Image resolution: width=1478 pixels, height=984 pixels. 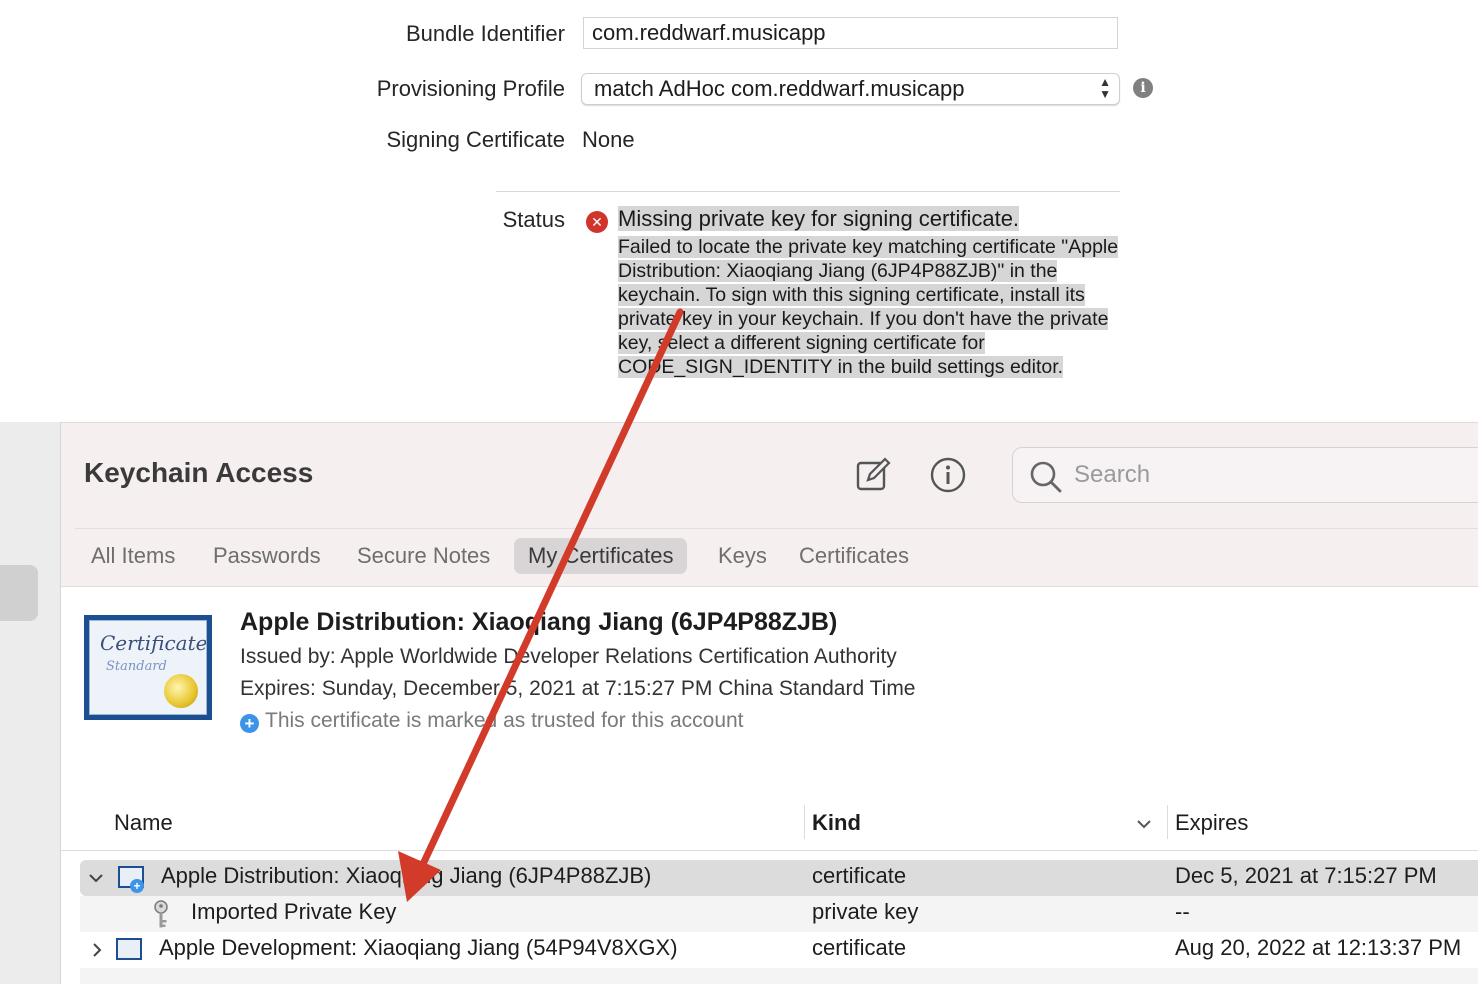 I want to click on section-divider, so click(x=808, y=191).